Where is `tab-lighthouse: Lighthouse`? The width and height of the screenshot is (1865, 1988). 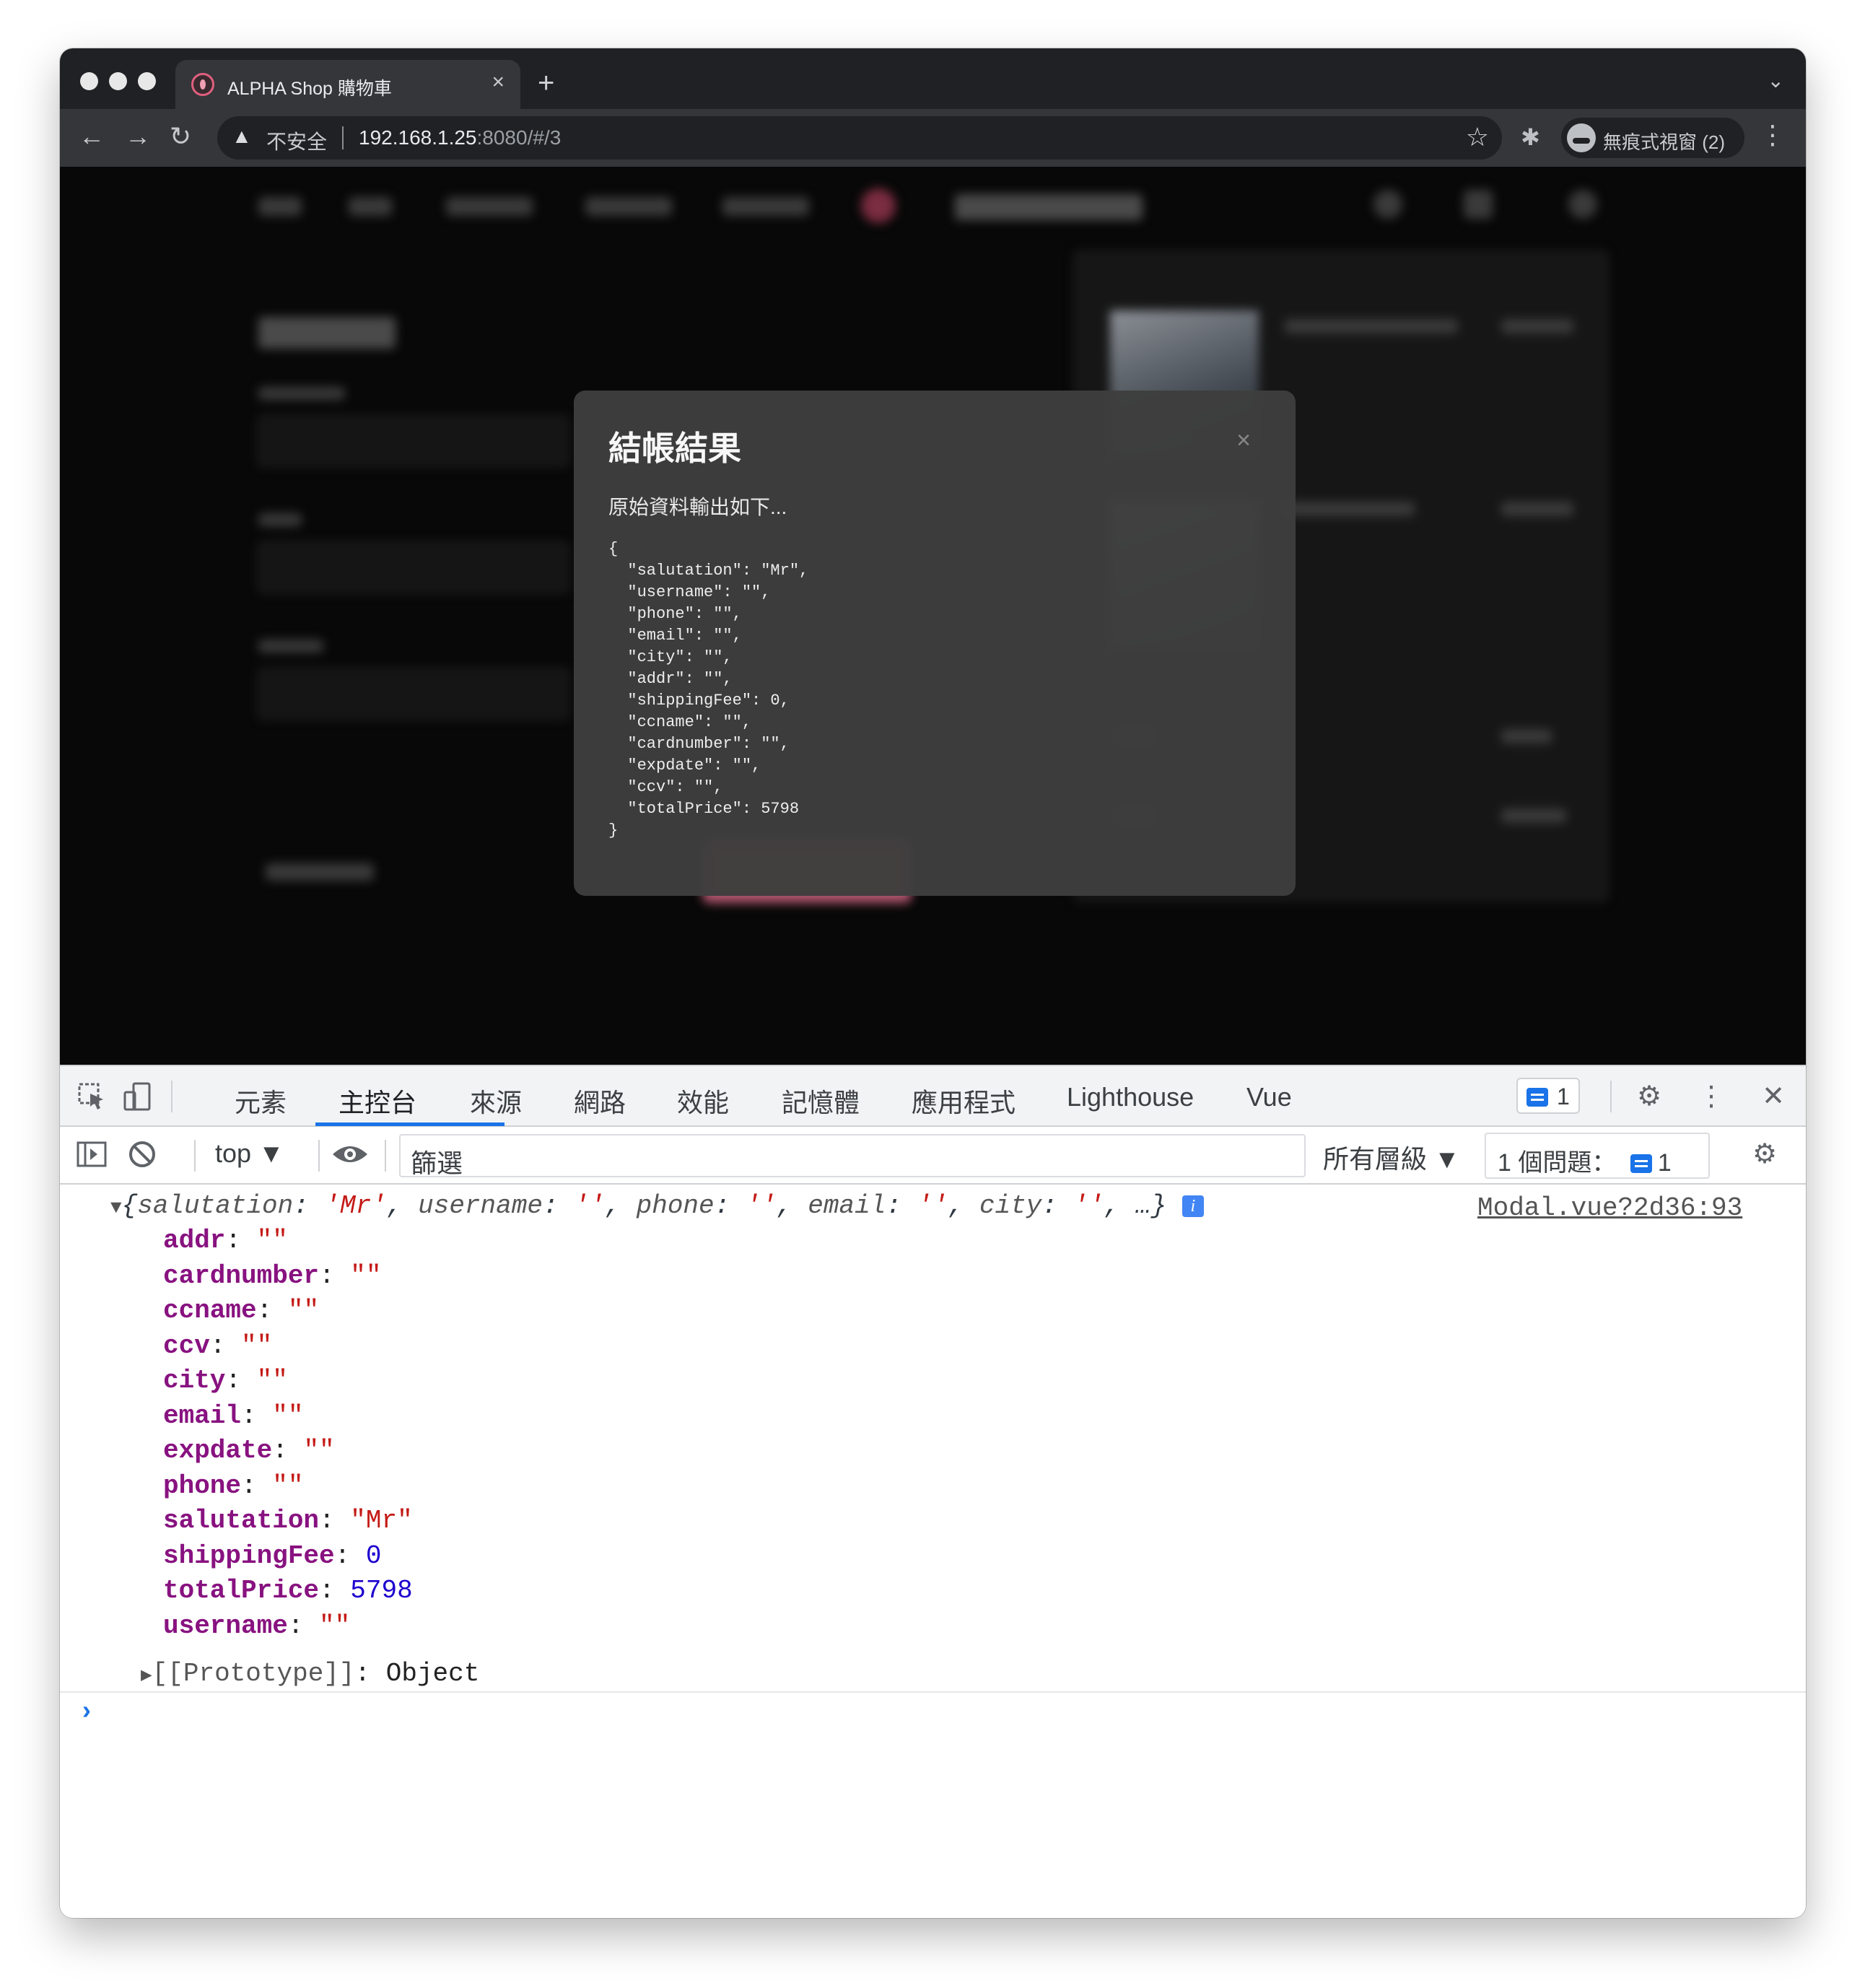 tab-lighthouse: Lighthouse is located at coordinates (1130, 1097).